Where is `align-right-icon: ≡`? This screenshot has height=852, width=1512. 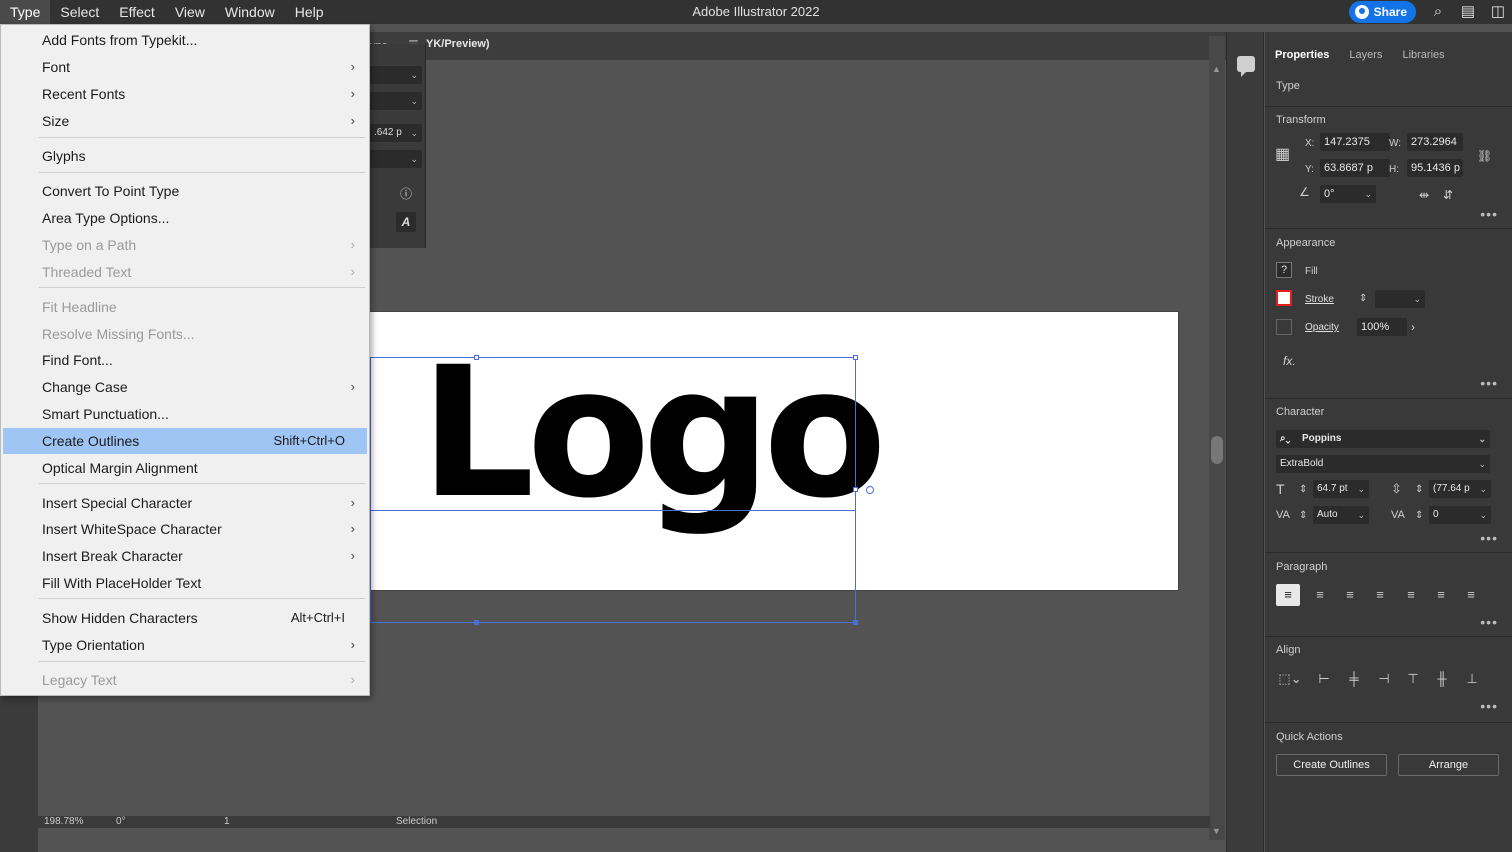 align-right-icon: ≡ is located at coordinates (1350, 595).